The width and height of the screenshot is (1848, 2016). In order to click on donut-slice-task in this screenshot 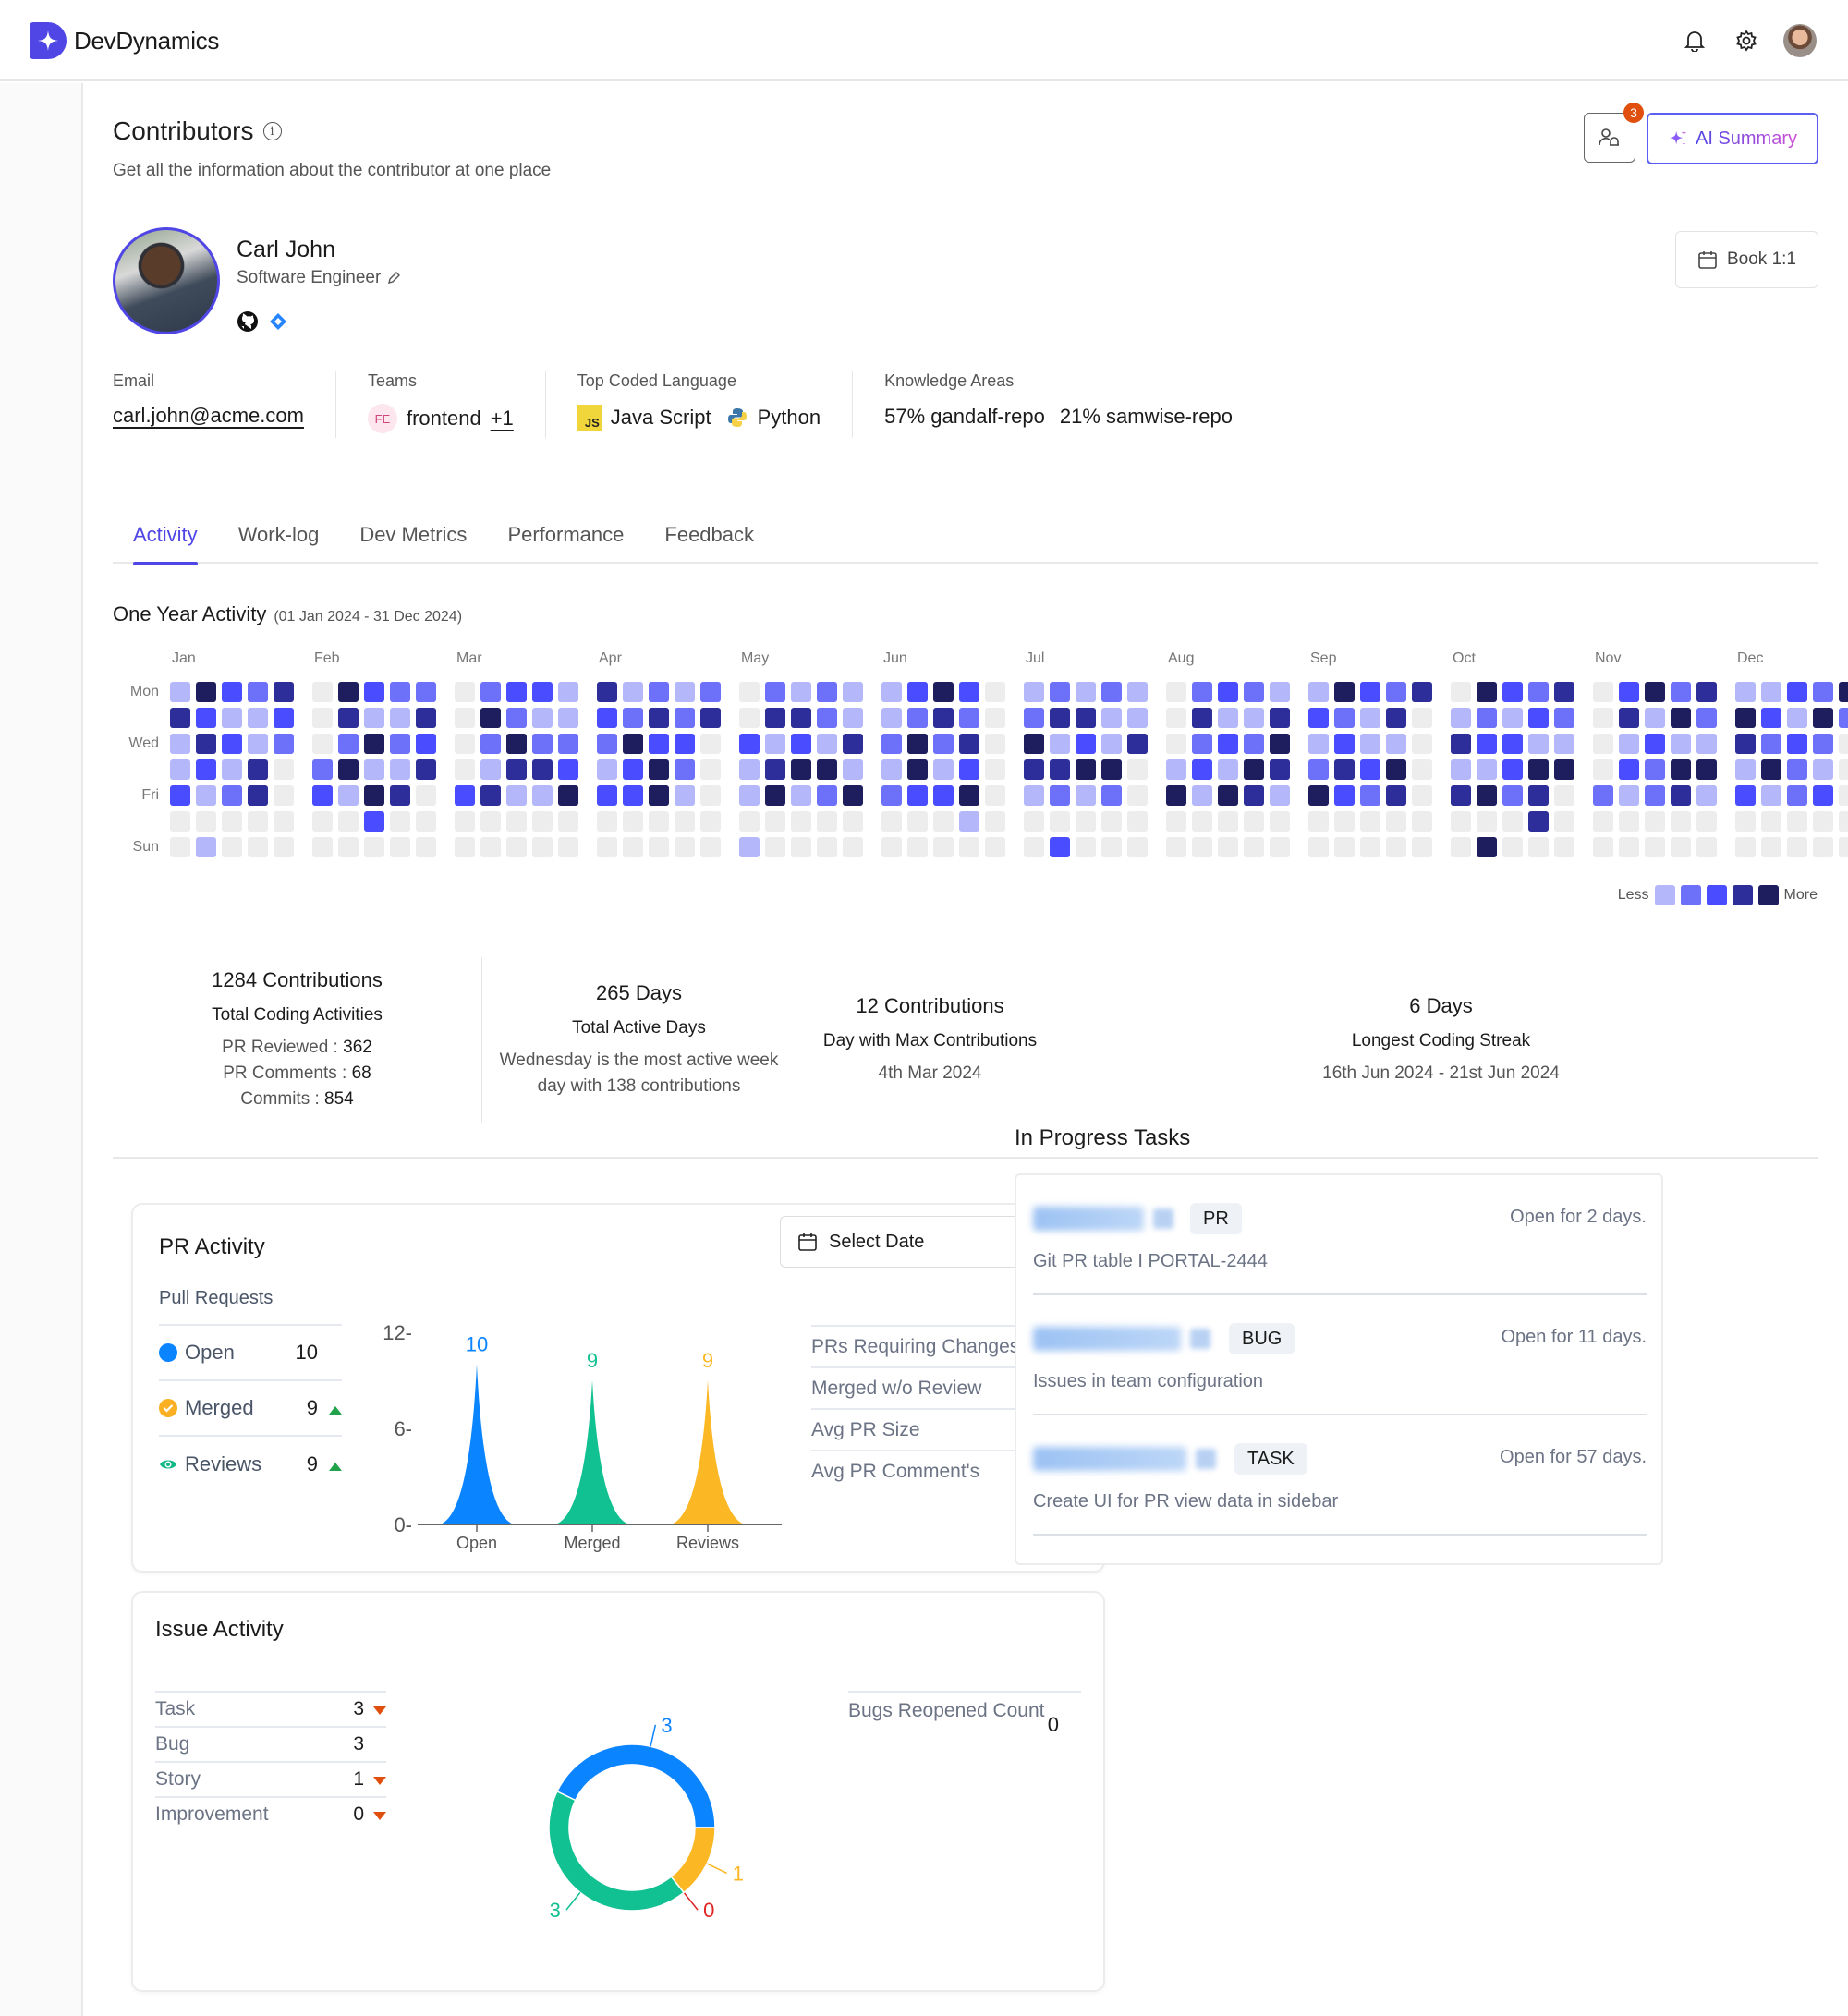, I will do `click(635, 1785)`.